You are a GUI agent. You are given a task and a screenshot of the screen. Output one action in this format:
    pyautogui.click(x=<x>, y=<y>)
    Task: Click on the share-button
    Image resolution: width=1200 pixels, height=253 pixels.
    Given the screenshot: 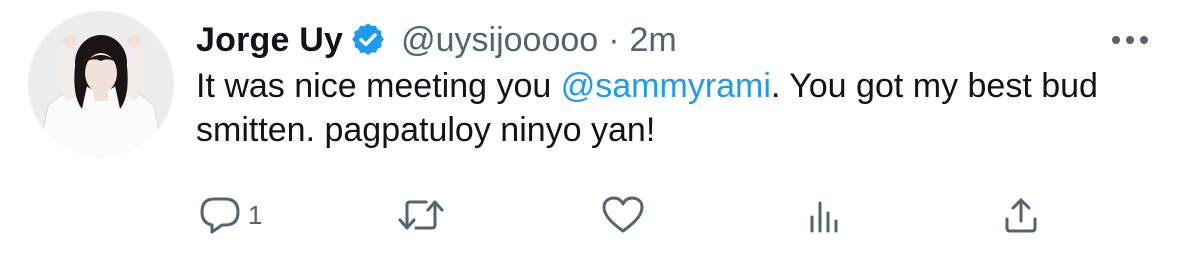 What is the action you would take?
    pyautogui.click(x=1021, y=215)
    